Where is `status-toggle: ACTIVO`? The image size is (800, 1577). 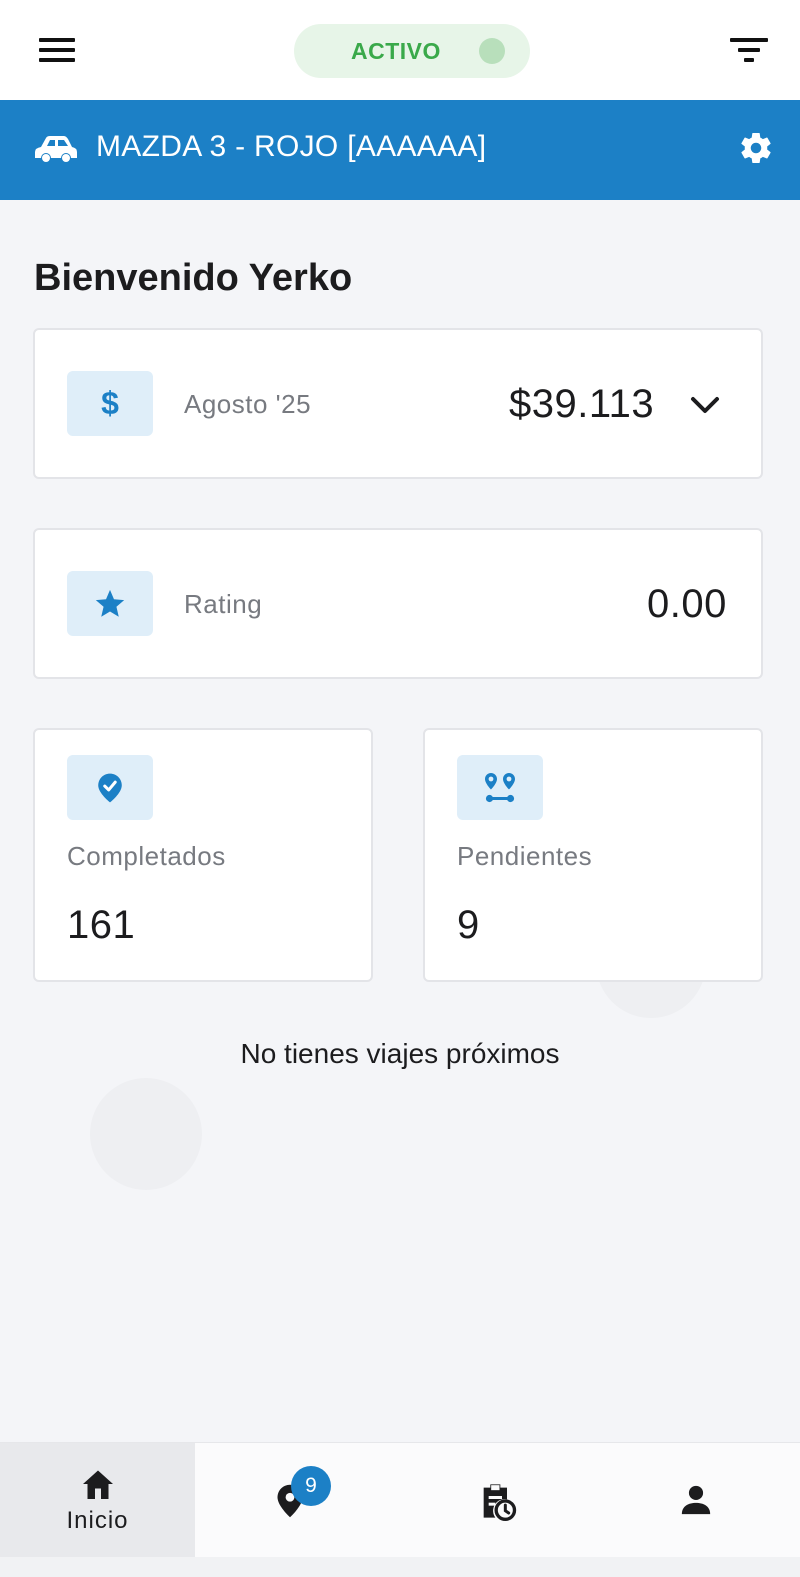
status-toggle: ACTIVO is located at coordinates (412, 51).